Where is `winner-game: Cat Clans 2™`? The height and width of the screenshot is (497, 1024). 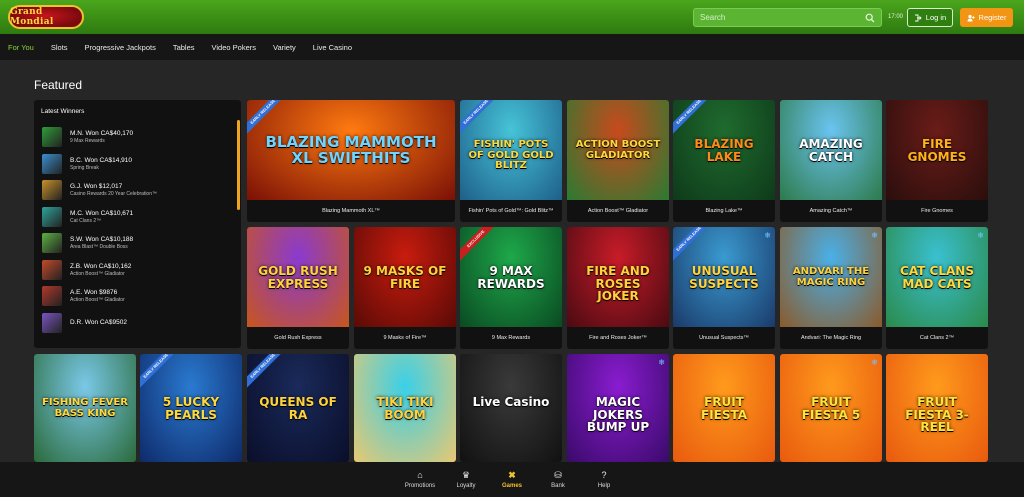 winner-game: Cat Clans 2™ is located at coordinates (86, 220).